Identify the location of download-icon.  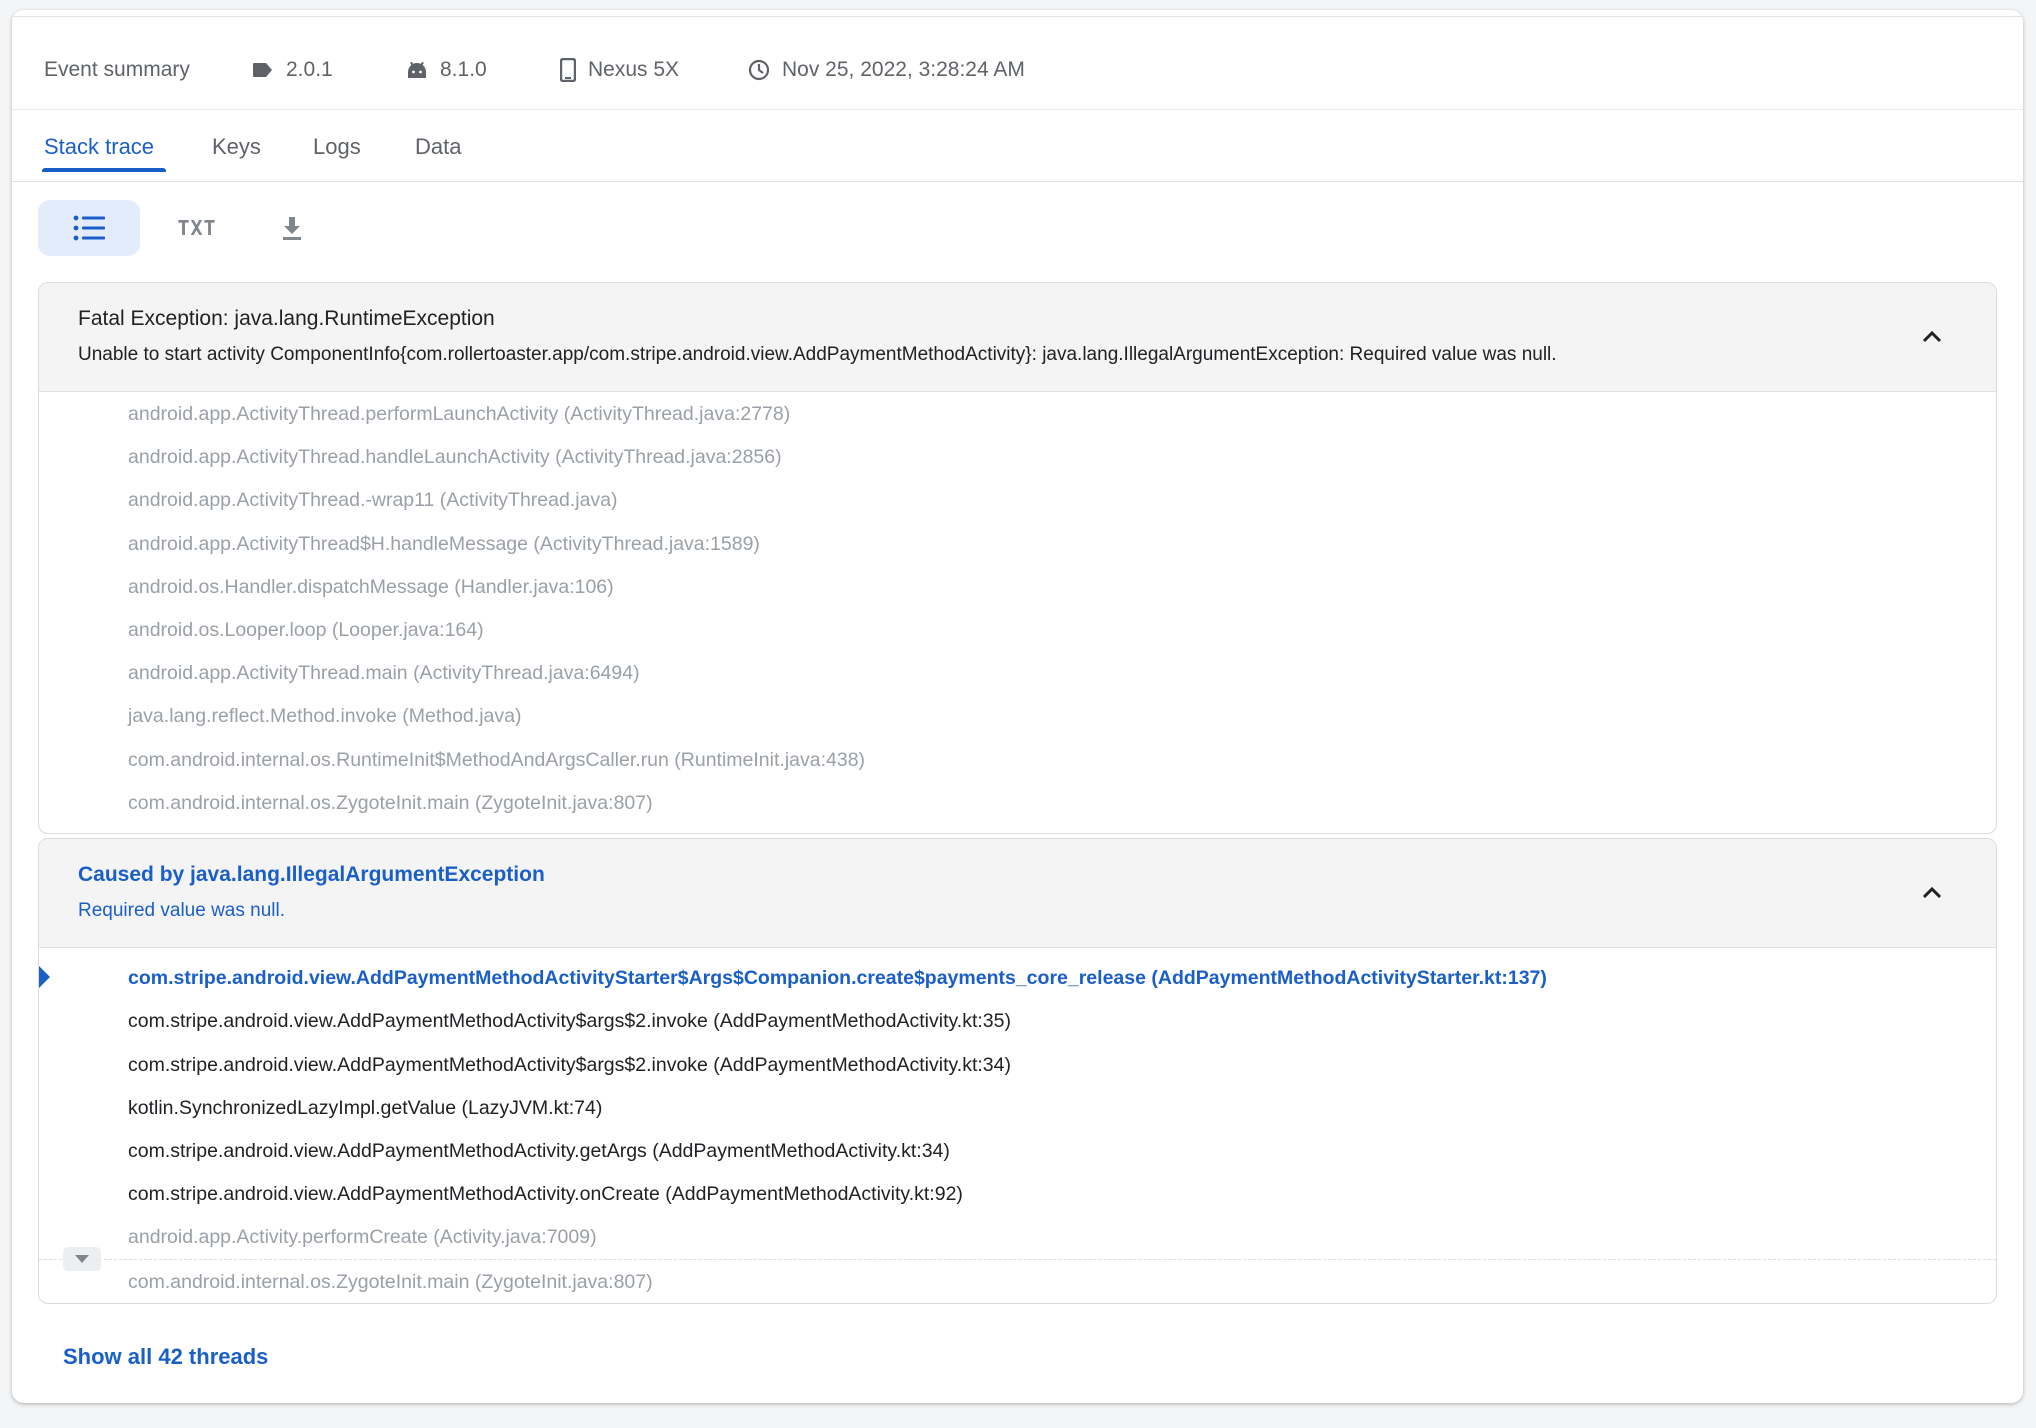
(292, 228).